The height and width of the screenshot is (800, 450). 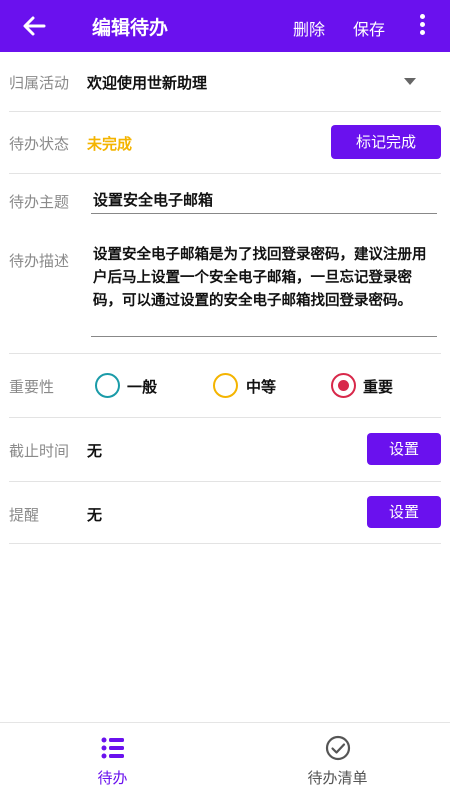 What do you see at coordinates (39, 451) in the screenshot?
I see `deadline-label: 截止时间` at bounding box center [39, 451].